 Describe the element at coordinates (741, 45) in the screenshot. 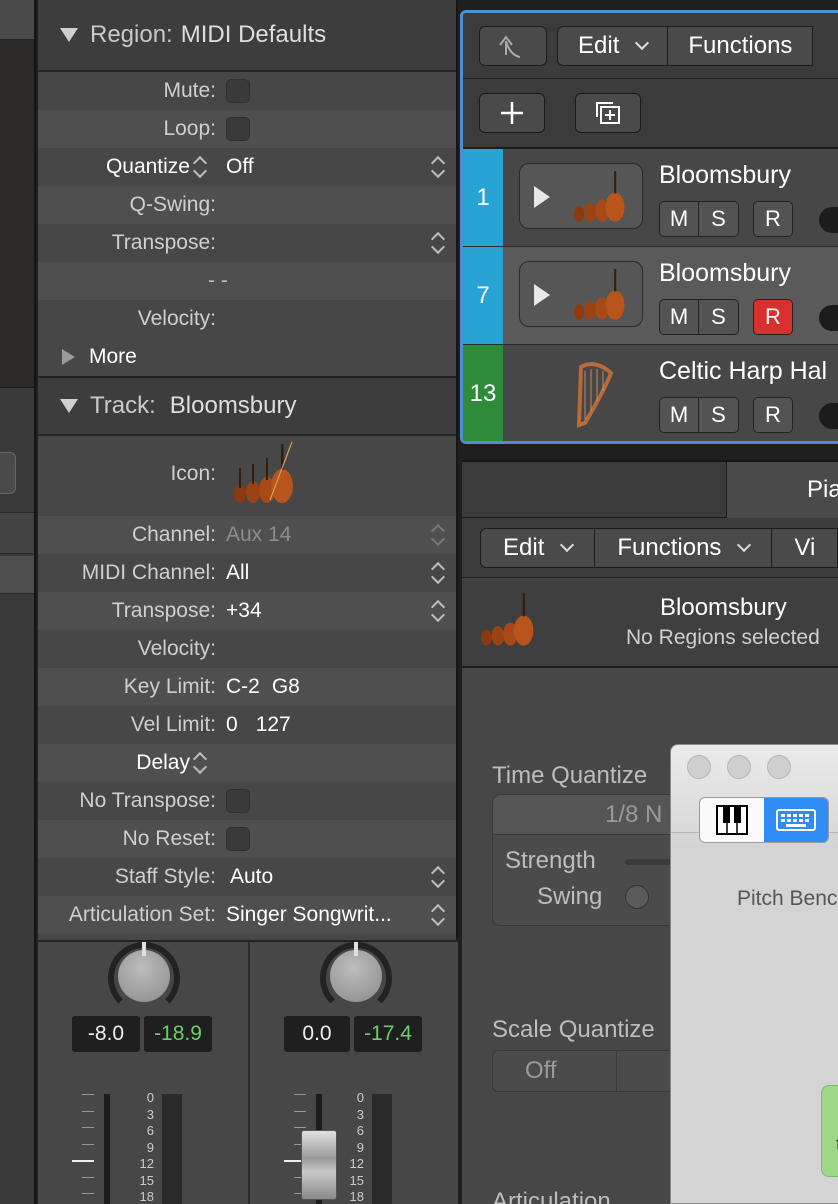

I see `tracks-functions-menu: Functions` at that location.